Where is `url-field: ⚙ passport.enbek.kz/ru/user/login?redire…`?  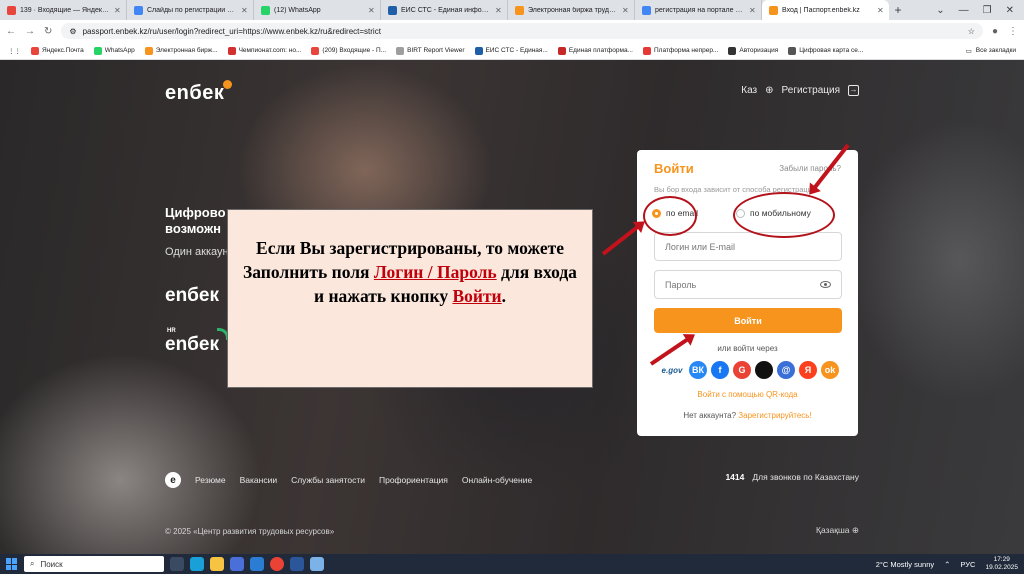
url-field: ⚙ passport.enbek.kz/ru/user/login?redire… is located at coordinates (522, 31).